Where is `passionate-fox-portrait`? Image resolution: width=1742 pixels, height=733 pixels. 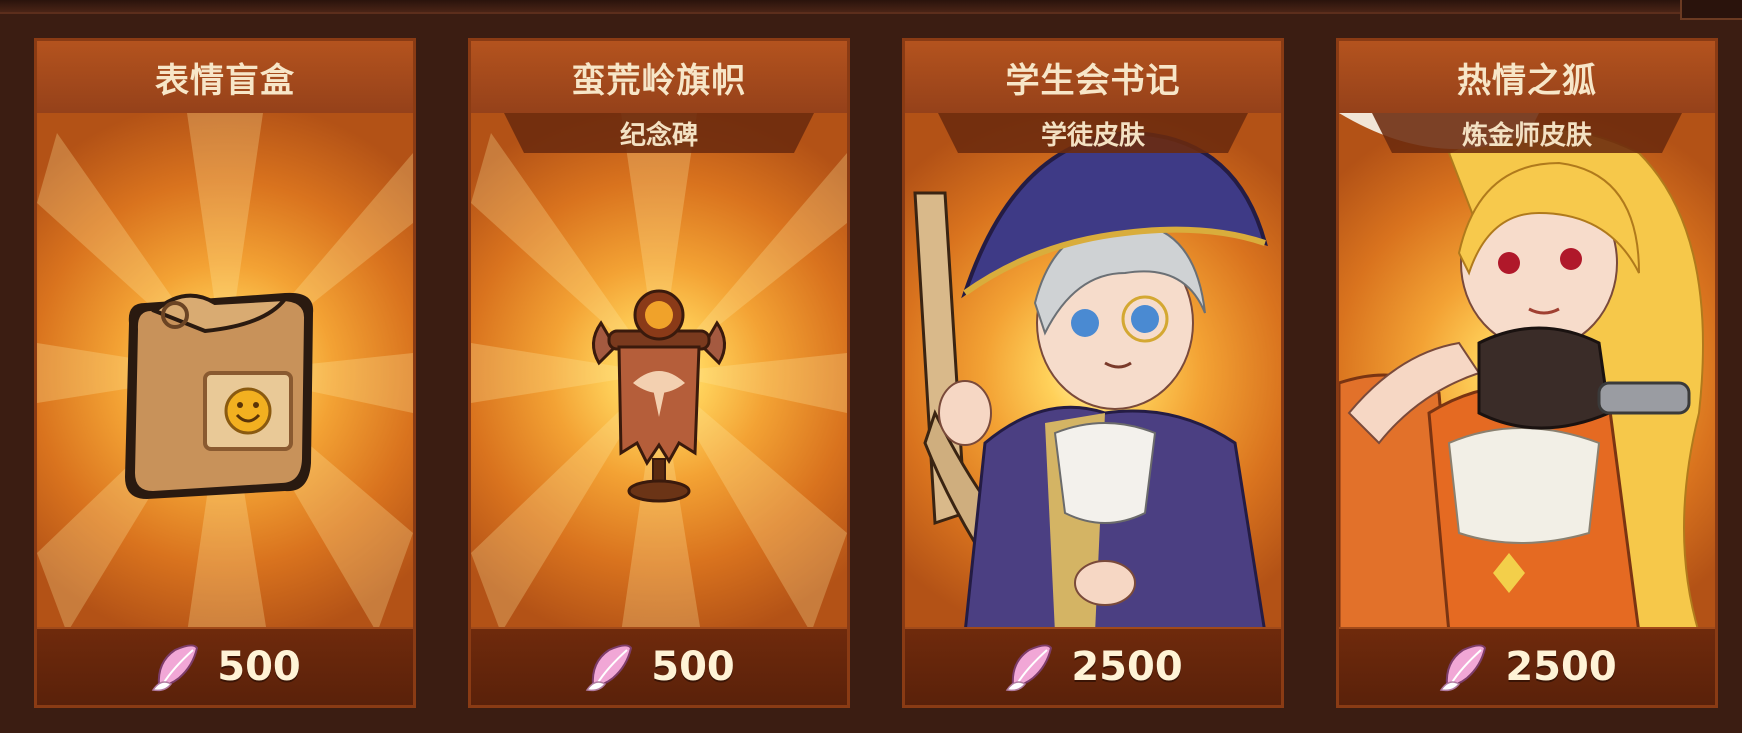
passionate-fox-portrait is located at coordinates (1521, 373).